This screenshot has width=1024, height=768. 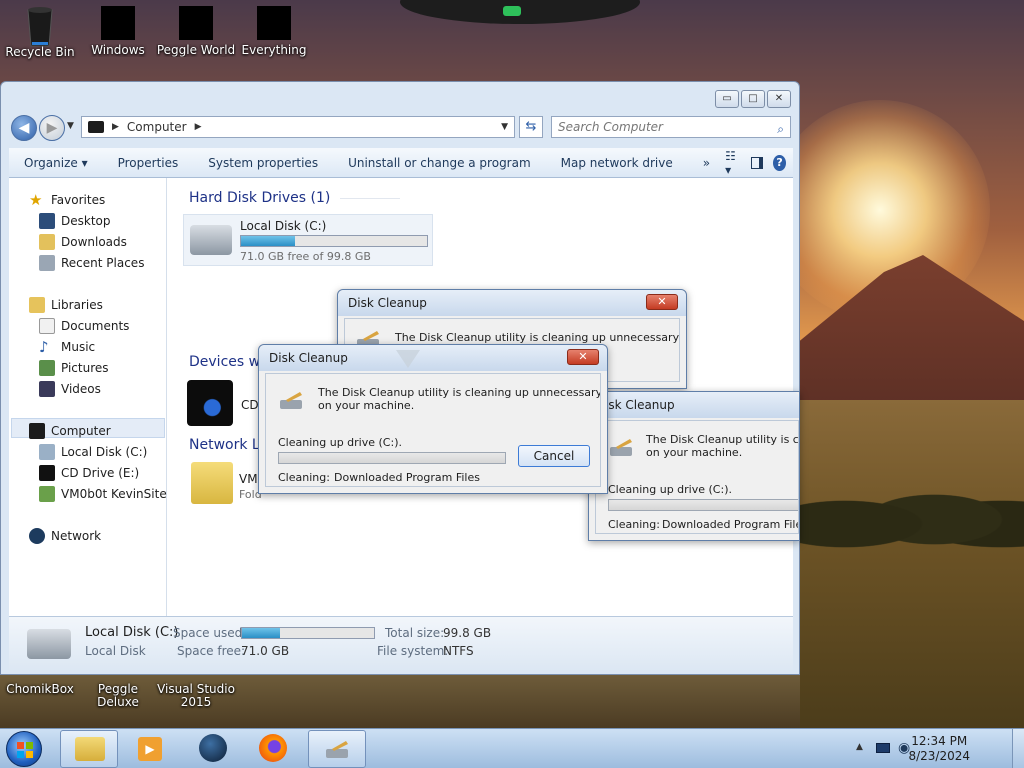 I want to click on dialog-title: isk Cleanup, so click(x=694, y=405).